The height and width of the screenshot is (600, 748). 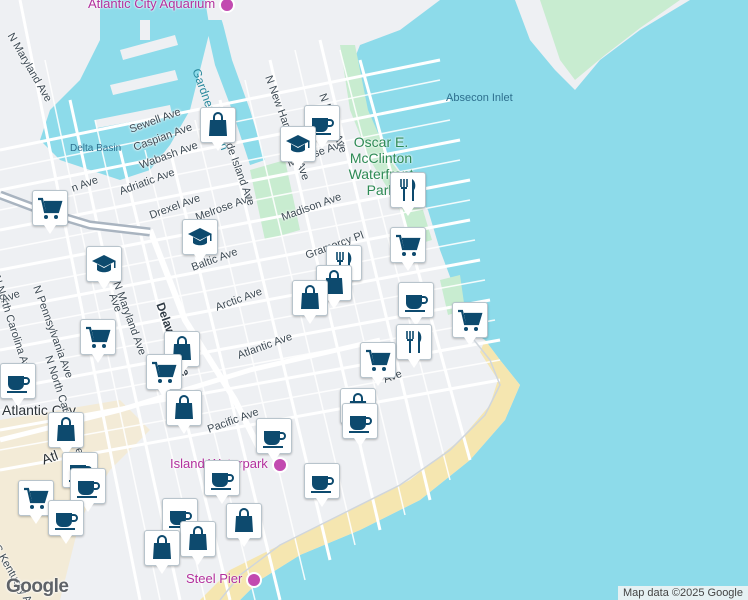 What do you see at coordinates (96, 148) in the screenshot?
I see `label-delta-basin: Delta Basin` at bounding box center [96, 148].